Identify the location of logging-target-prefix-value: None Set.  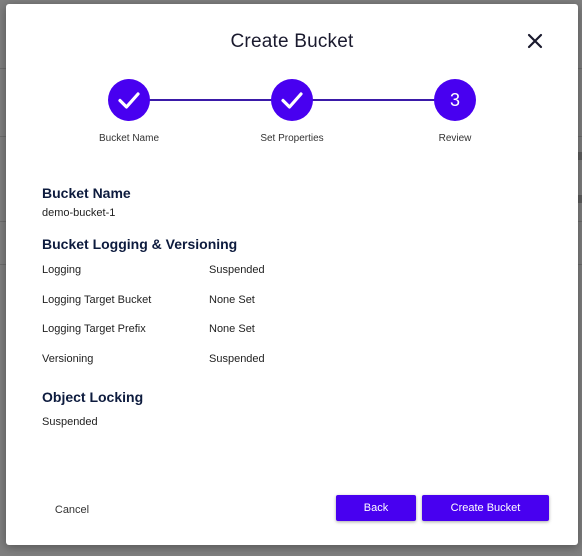
(232, 329).